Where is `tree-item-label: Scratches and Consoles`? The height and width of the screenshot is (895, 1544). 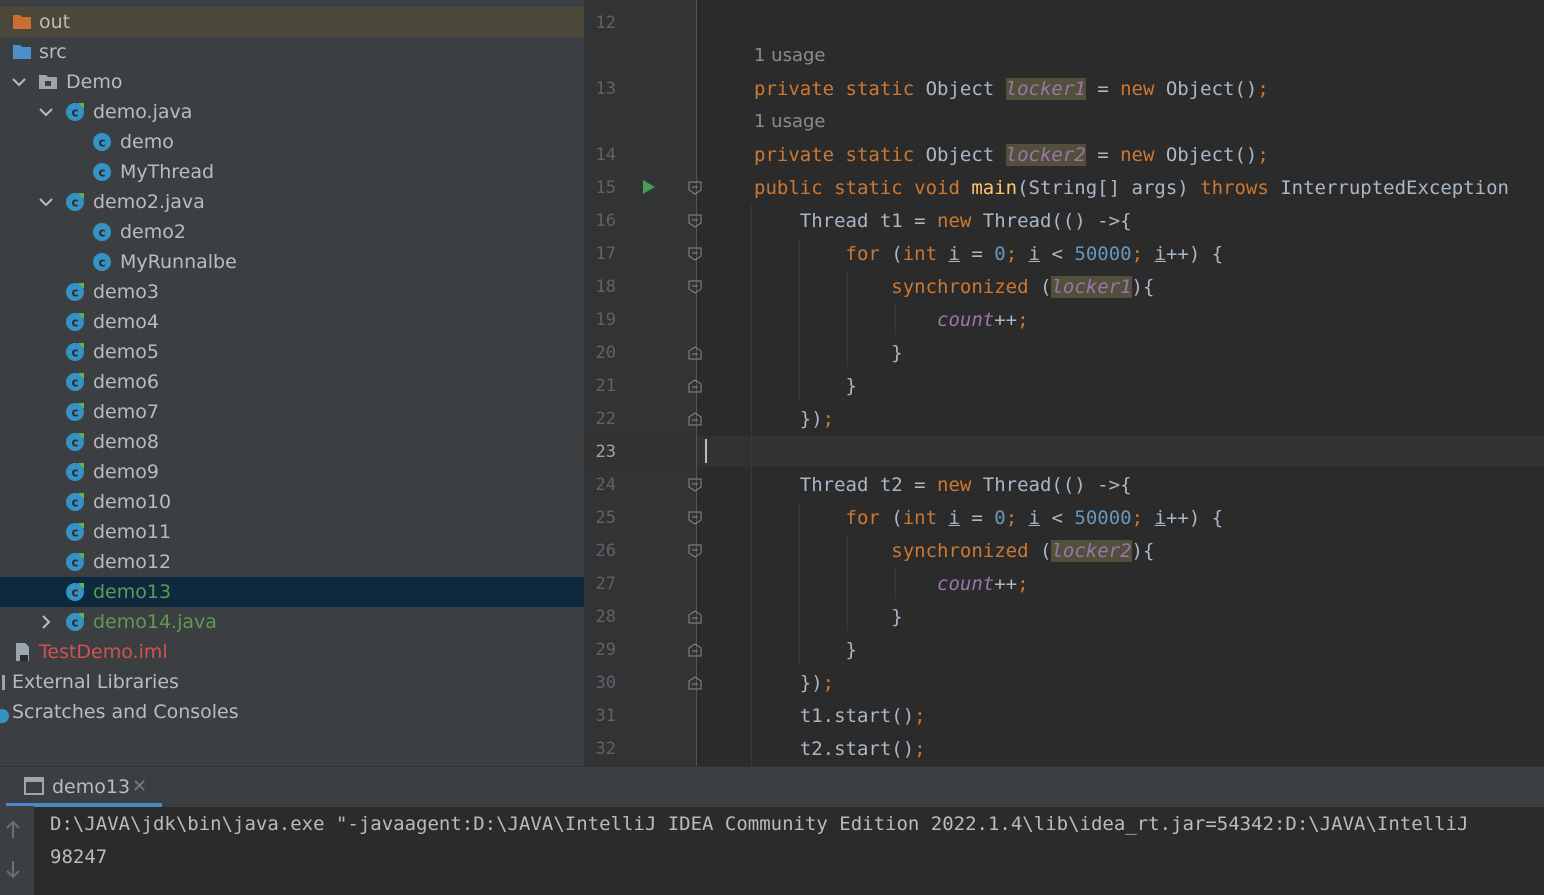 tree-item-label: Scratches and Consoles is located at coordinates (125, 712).